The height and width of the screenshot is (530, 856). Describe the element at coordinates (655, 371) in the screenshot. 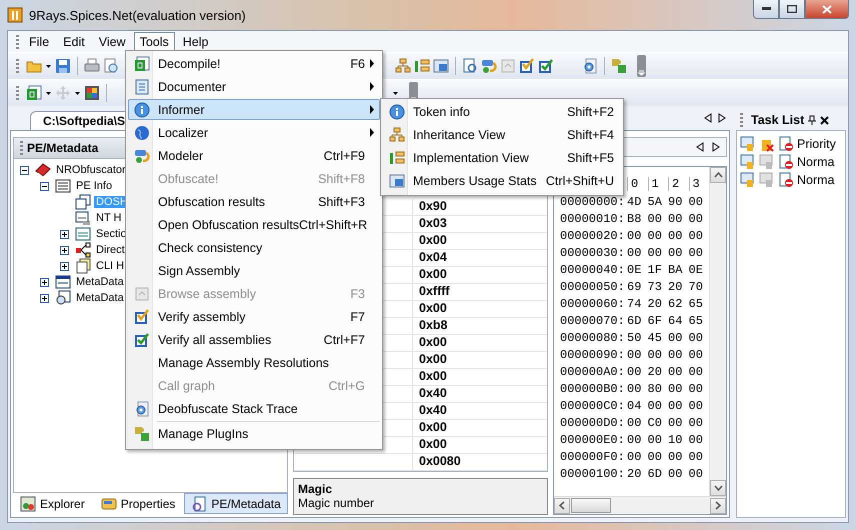

I see `hex-byte: 20` at that location.